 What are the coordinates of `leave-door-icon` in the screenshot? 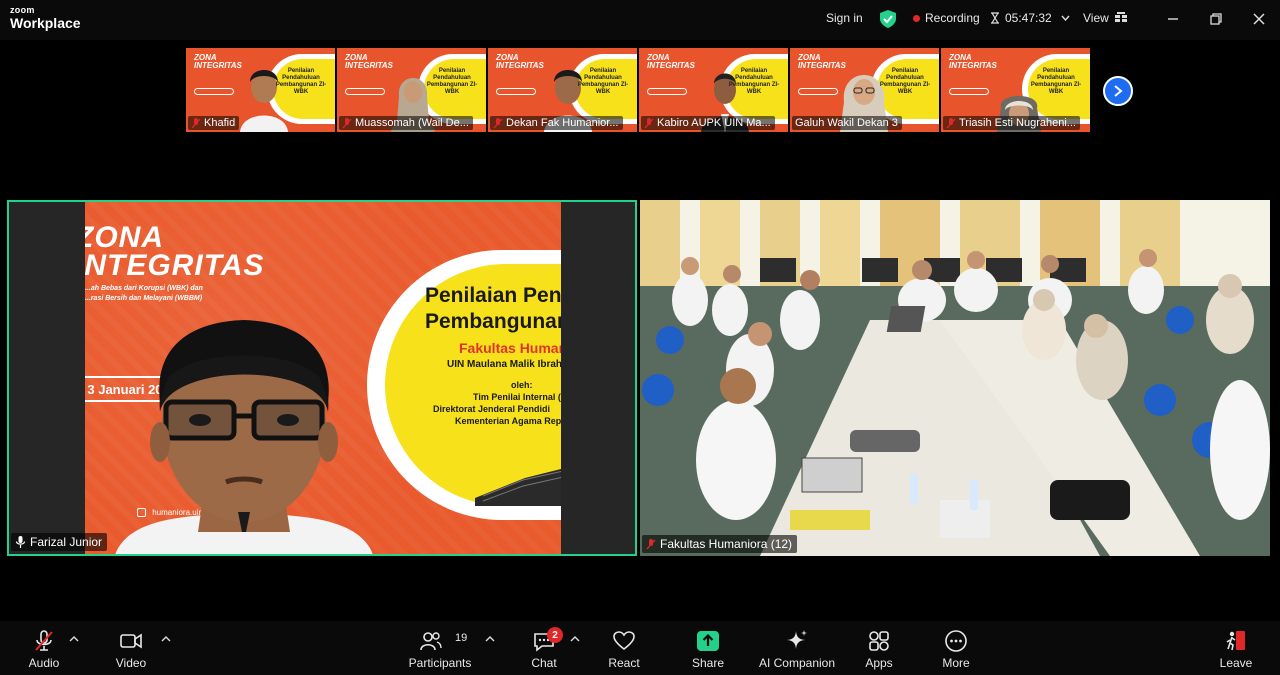 It's located at (1235, 641).